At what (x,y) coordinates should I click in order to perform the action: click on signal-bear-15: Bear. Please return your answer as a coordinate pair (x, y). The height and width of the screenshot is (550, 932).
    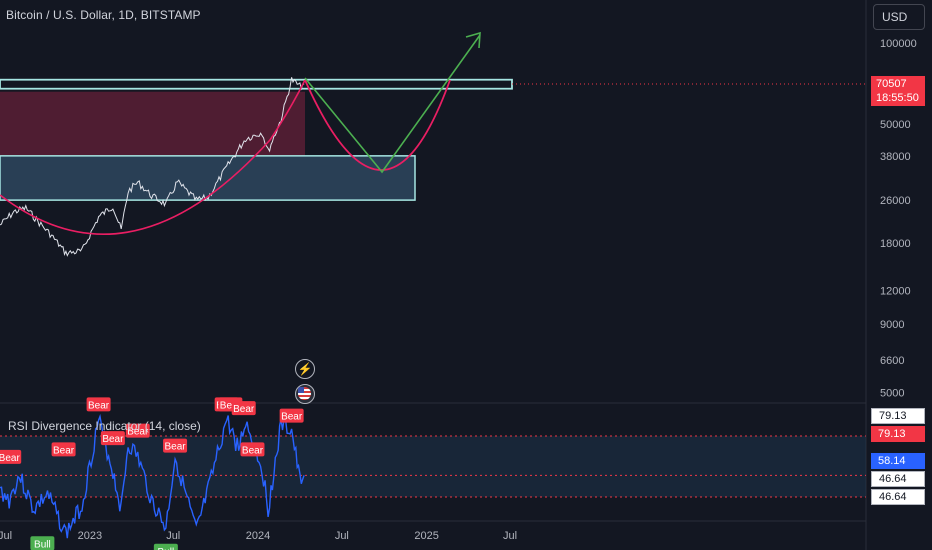
    Looking at the image, I should click on (291, 415).